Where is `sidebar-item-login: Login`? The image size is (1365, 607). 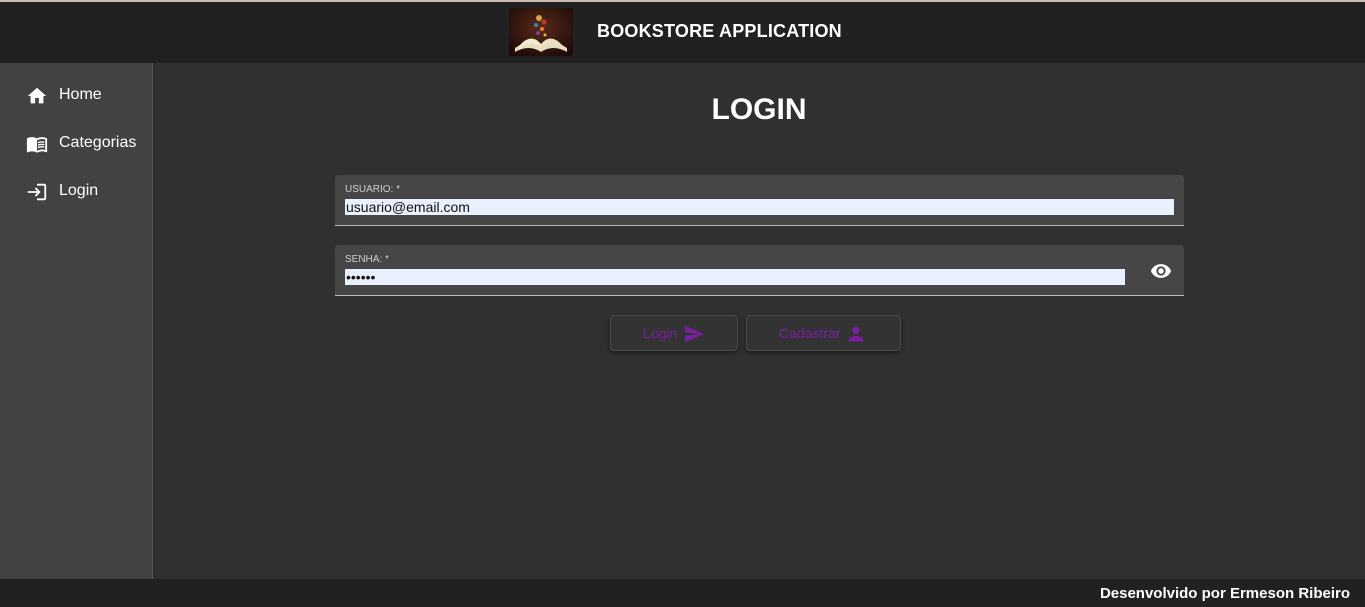 sidebar-item-login: Login is located at coordinates (76, 191).